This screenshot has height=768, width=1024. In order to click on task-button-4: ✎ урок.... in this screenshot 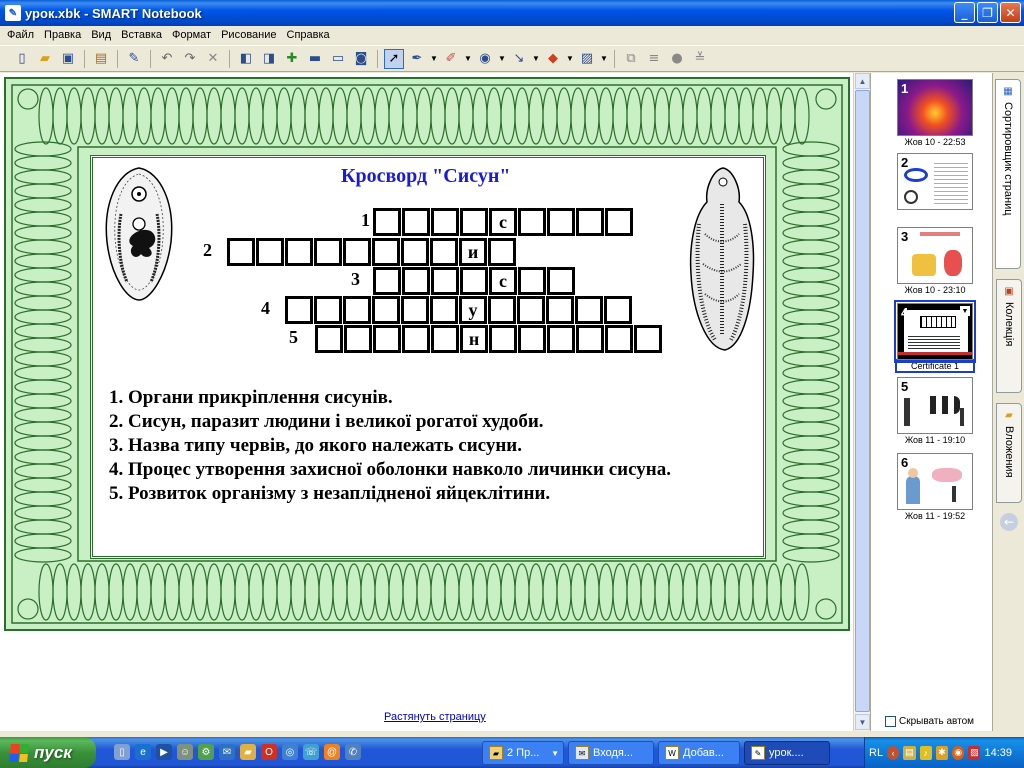, I will do `click(787, 753)`.